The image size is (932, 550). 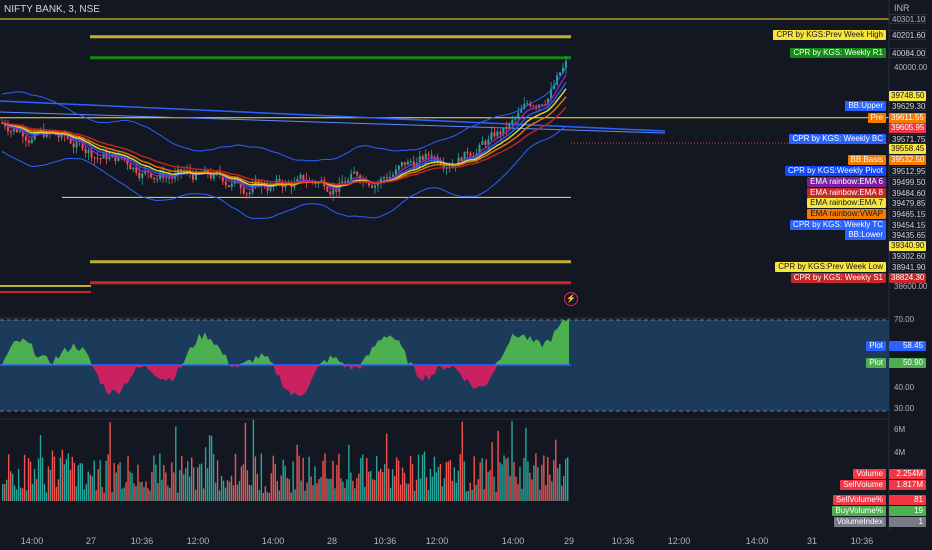 I want to click on volume-name: SellVolume, so click(x=862, y=485).